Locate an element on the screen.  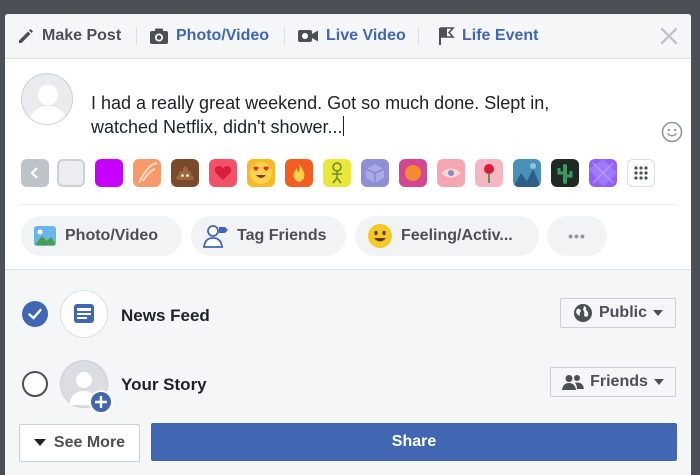
background-swatch-poop is located at coordinates (185, 173).